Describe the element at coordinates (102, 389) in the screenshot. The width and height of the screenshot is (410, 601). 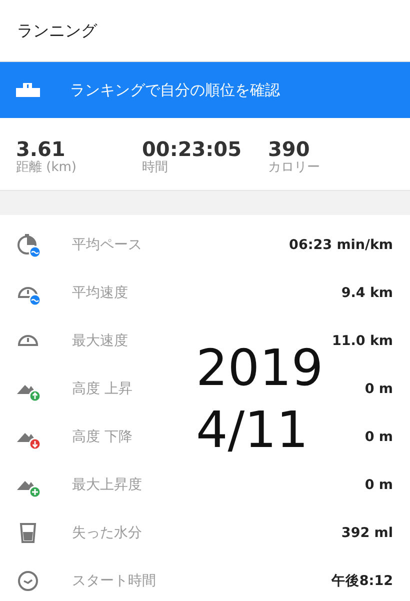
I see `metric-label: 高度 上昇` at that location.